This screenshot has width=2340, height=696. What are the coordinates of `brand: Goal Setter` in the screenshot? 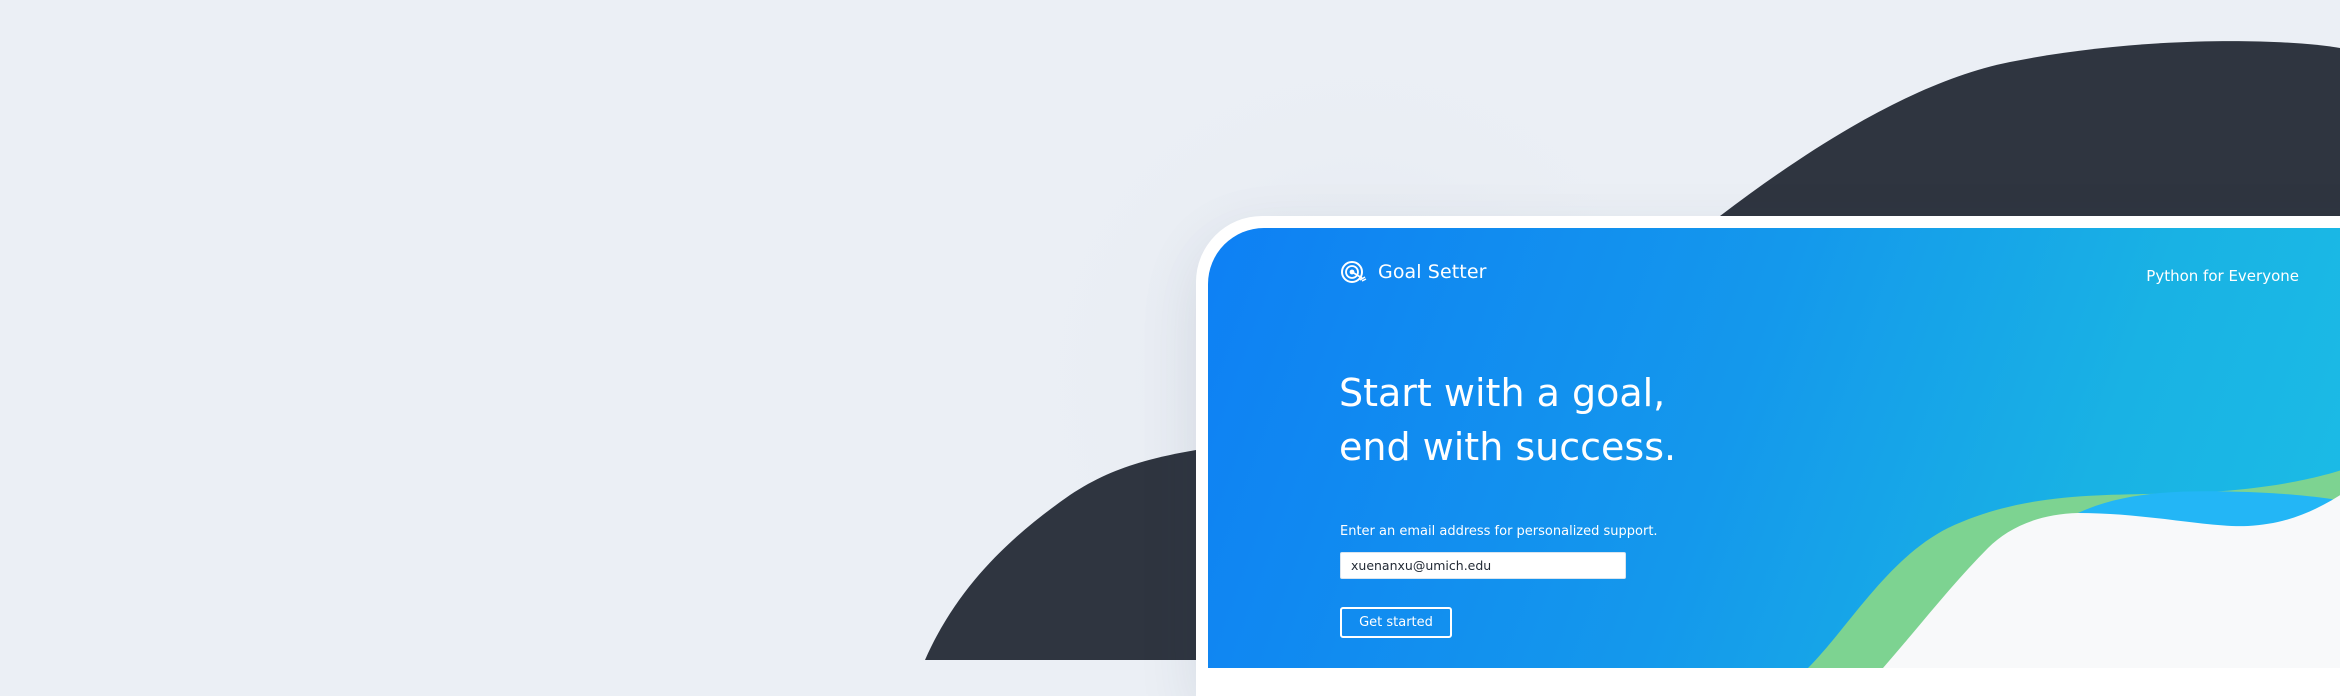 It's located at (1413, 272).